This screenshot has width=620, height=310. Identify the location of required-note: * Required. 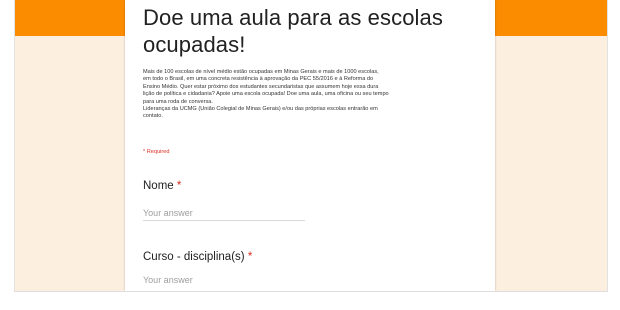
(156, 152).